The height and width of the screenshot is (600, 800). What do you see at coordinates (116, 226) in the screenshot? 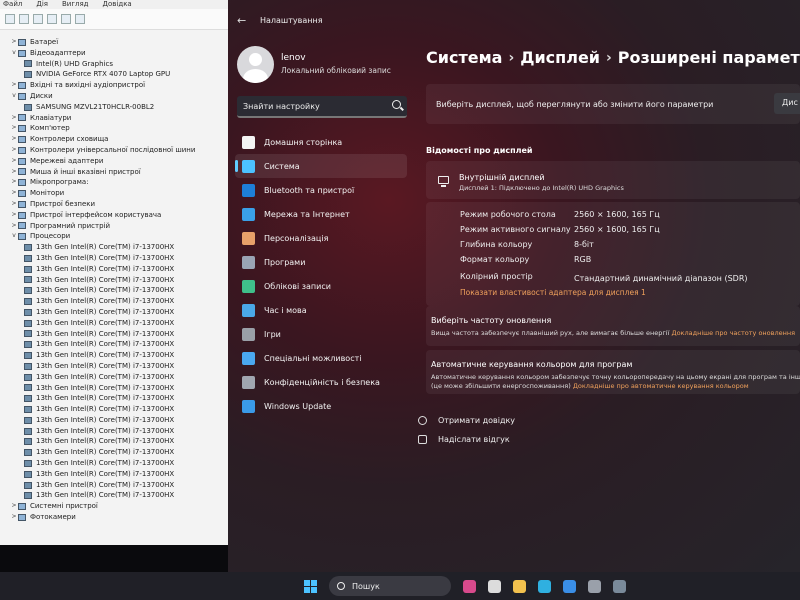
I see `device-category: > Програмний пристрій` at bounding box center [116, 226].